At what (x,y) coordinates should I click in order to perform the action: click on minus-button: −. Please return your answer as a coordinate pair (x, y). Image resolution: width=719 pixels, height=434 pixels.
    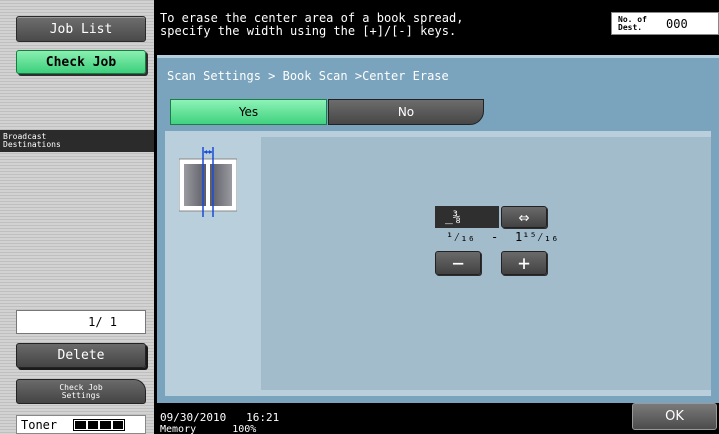
    Looking at the image, I should click on (458, 263).